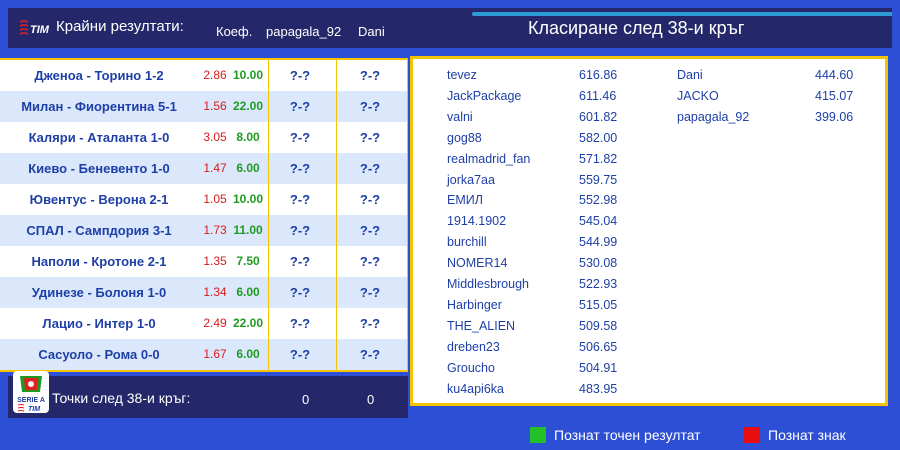 Image resolution: width=900 pixels, height=450 pixels. I want to click on standings-player-points: 571.82, so click(598, 158).